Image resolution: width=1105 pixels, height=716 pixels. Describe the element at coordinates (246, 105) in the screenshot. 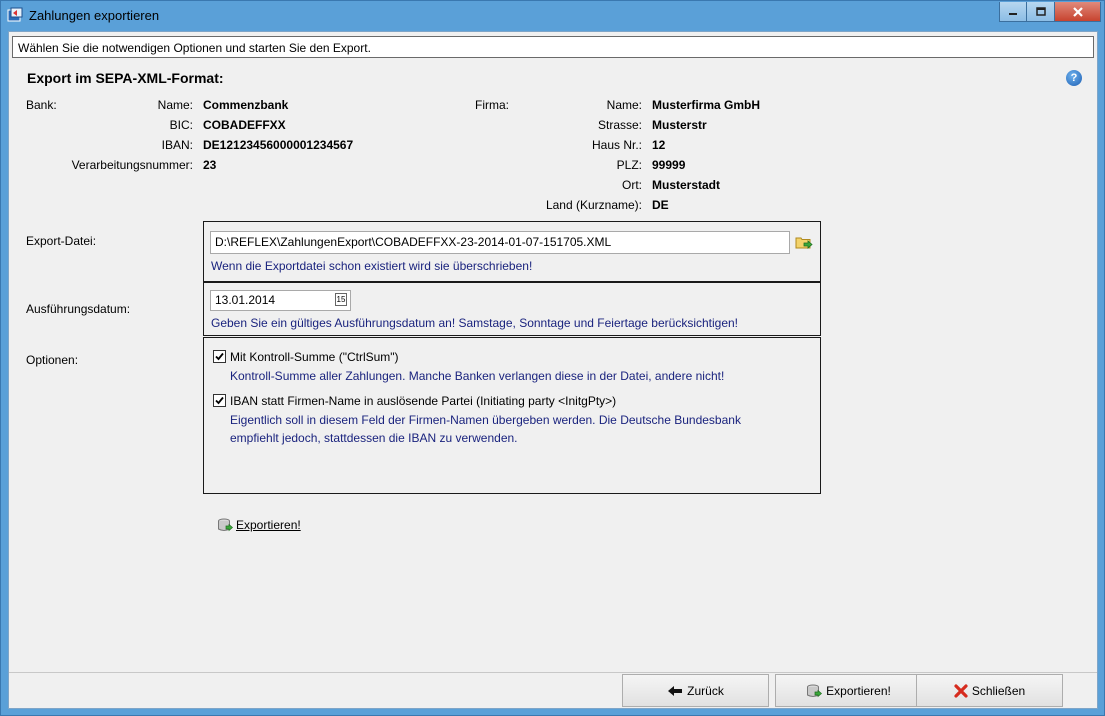

I see `bank-name-value: Commenzbank` at that location.